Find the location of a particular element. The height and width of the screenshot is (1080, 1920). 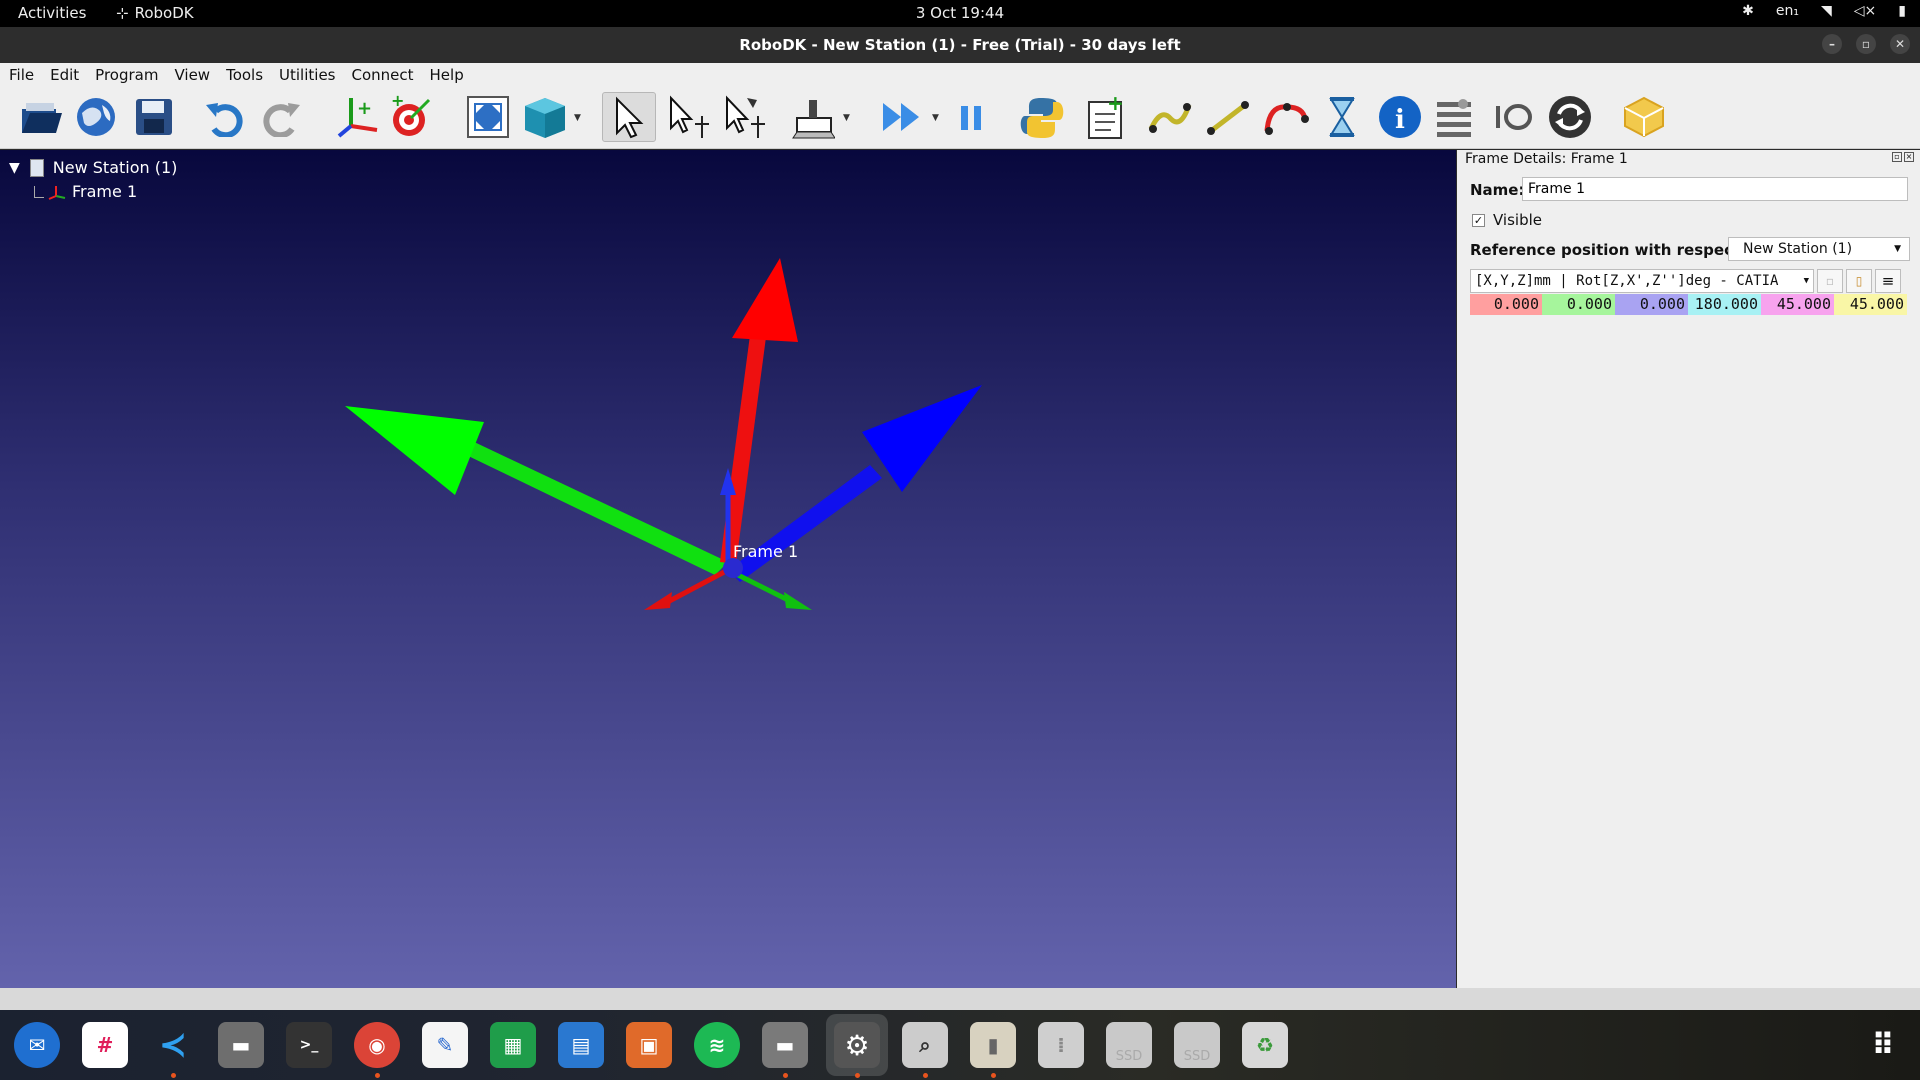

keyboard-layout: en₁ is located at coordinates (1787, 11).